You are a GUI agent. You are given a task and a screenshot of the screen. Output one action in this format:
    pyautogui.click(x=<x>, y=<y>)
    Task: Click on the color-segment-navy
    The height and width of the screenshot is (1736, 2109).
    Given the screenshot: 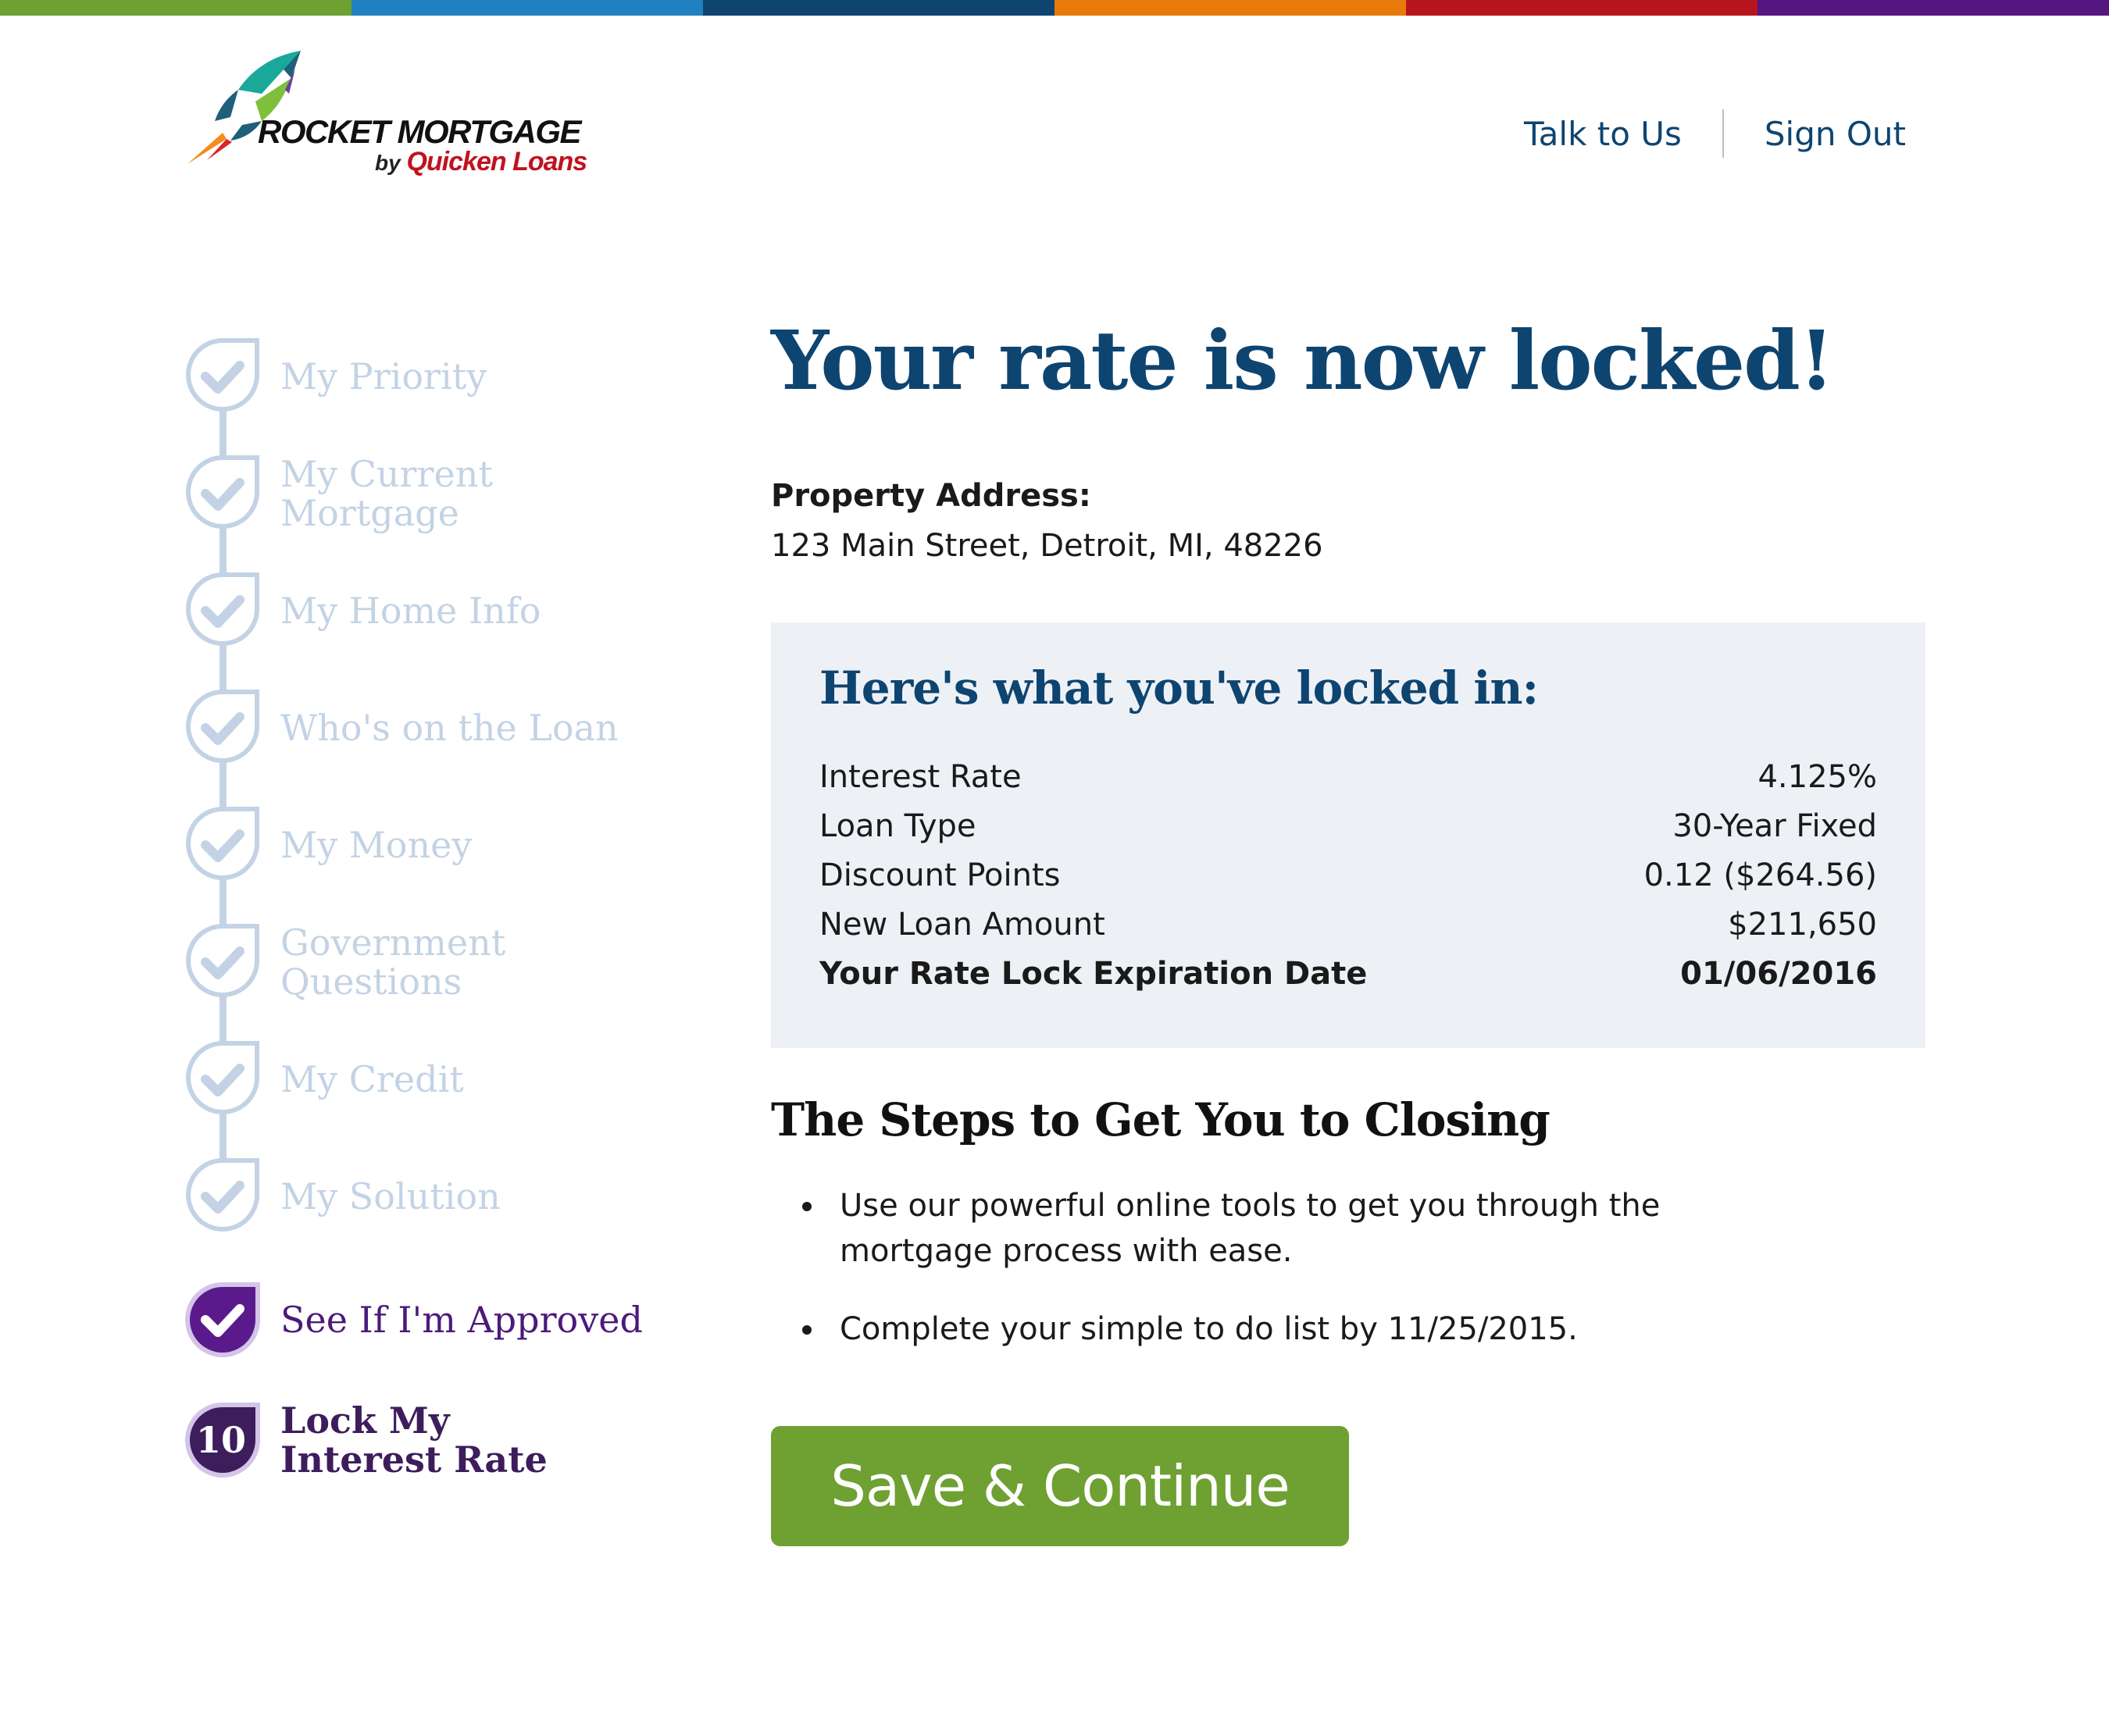 What is the action you would take?
    pyautogui.click(x=879, y=8)
    